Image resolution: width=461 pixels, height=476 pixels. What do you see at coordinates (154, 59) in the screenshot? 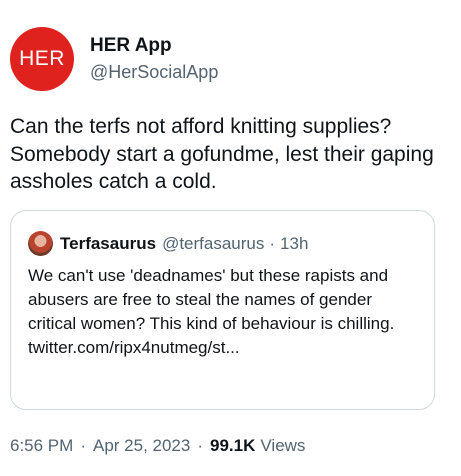
I see `author-names: HER App @HerSocialApp` at bounding box center [154, 59].